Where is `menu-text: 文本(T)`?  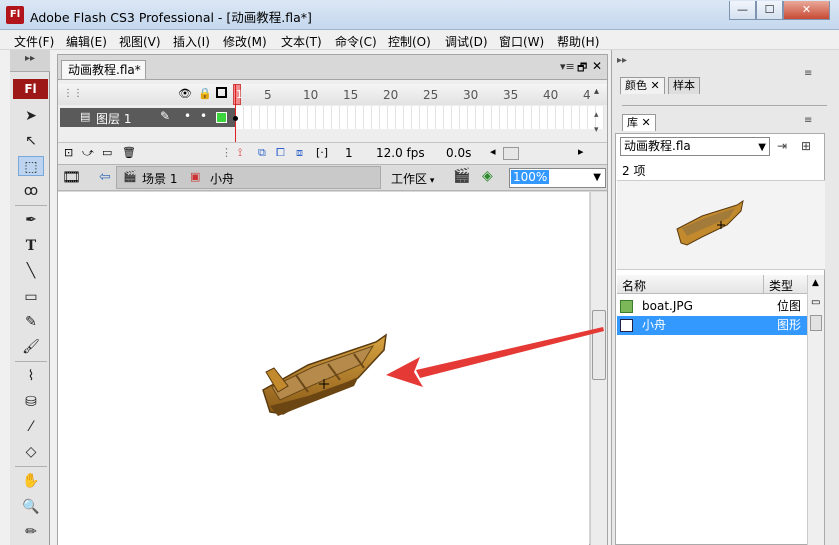
menu-text: 文本(T) is located at coordinates (301, 41).